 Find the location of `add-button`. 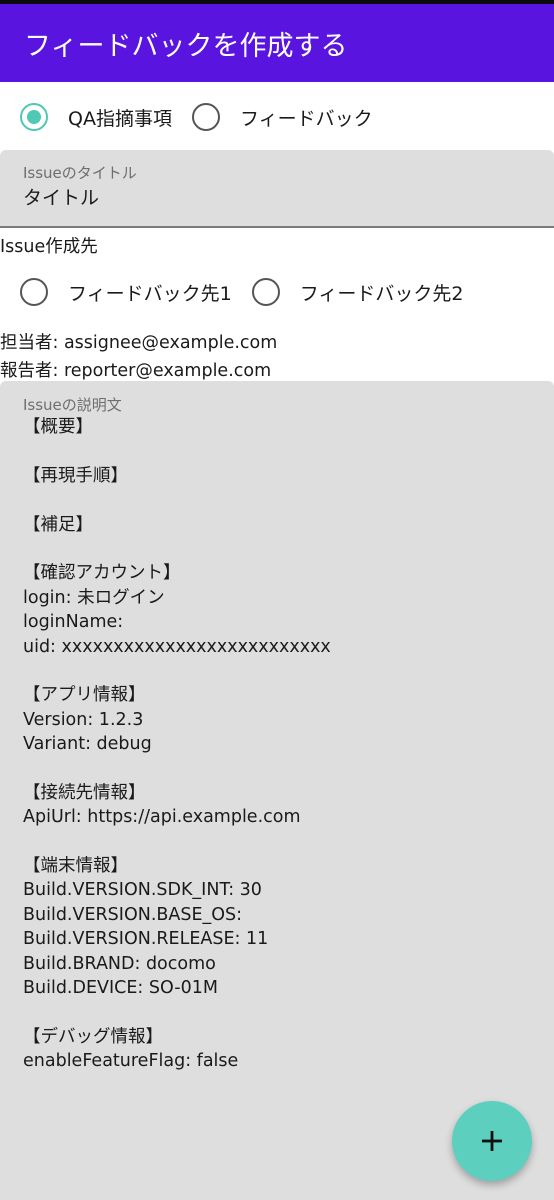

add-button is located at coordinates (492, 1141).